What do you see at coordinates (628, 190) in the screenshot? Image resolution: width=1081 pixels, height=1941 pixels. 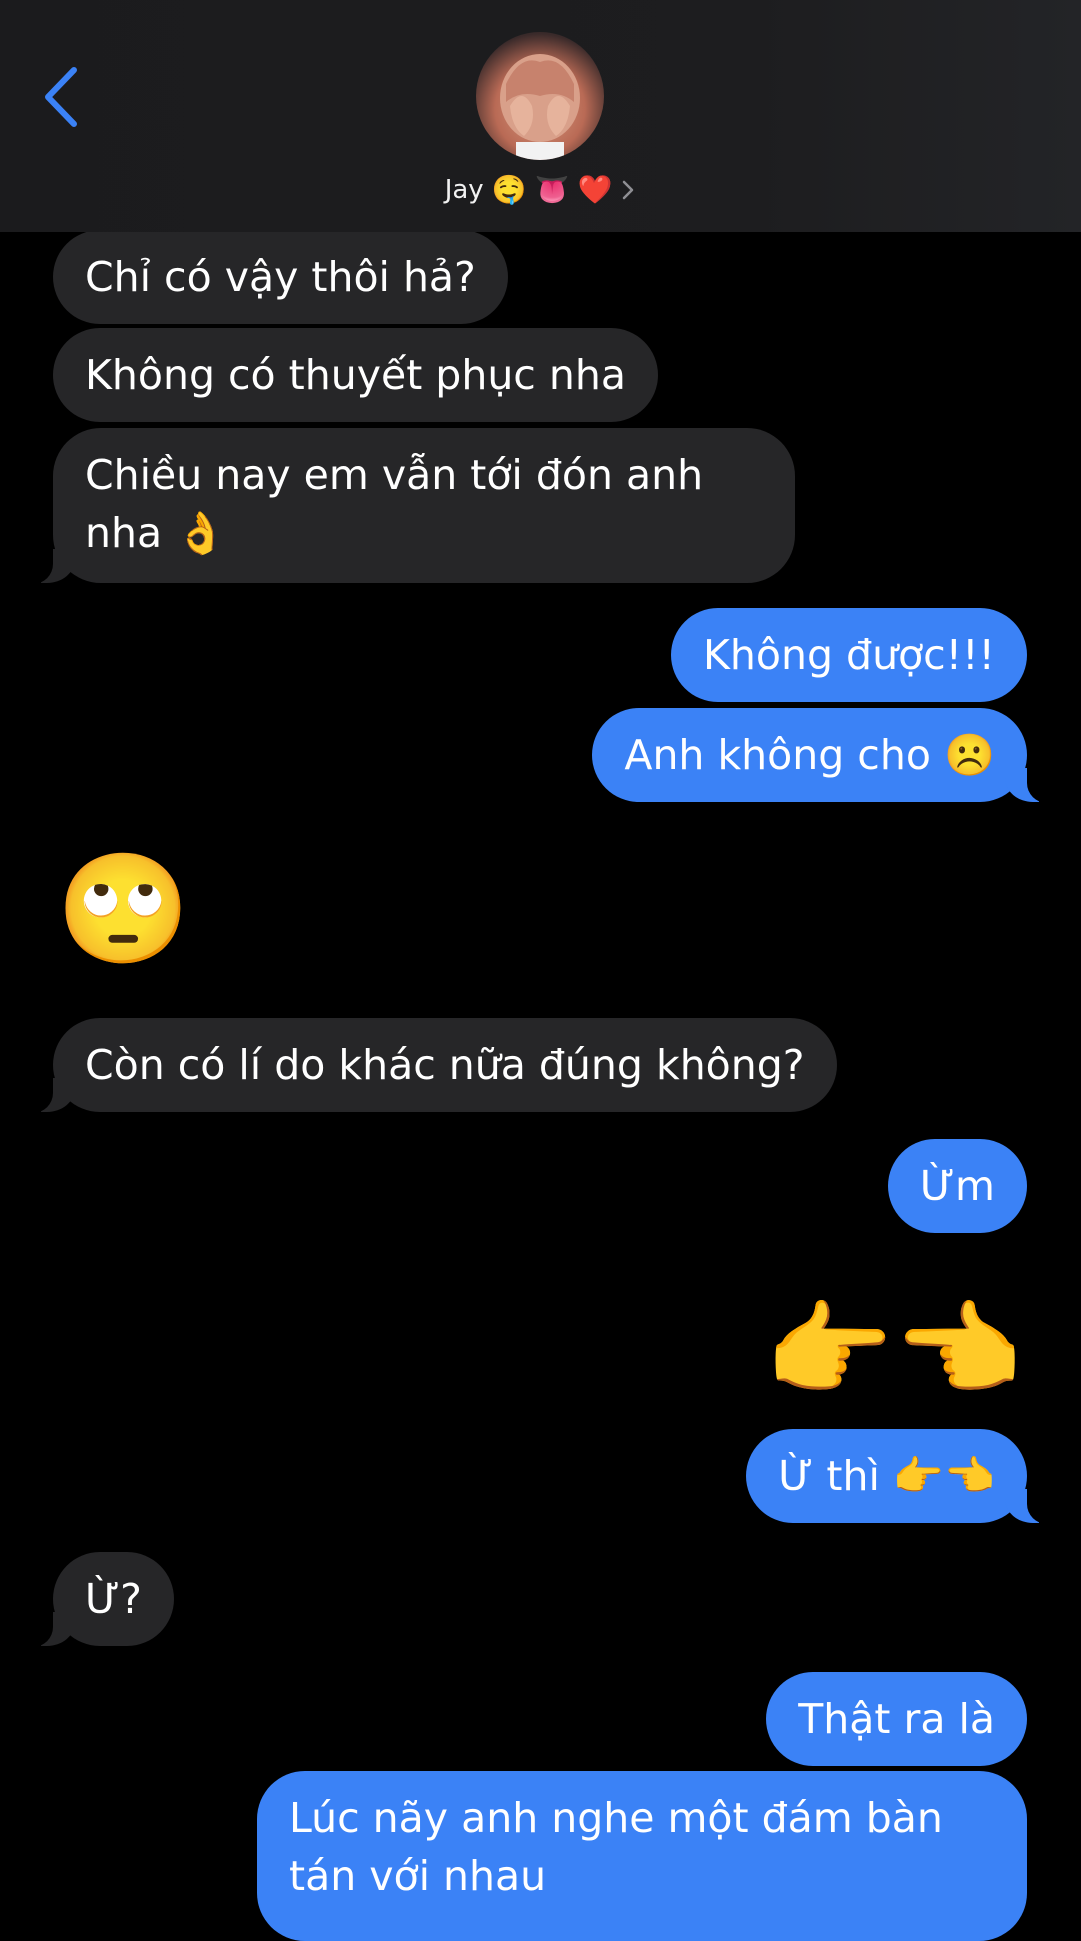 I see `chevron-right-icon` at bounding box center [628, 190].